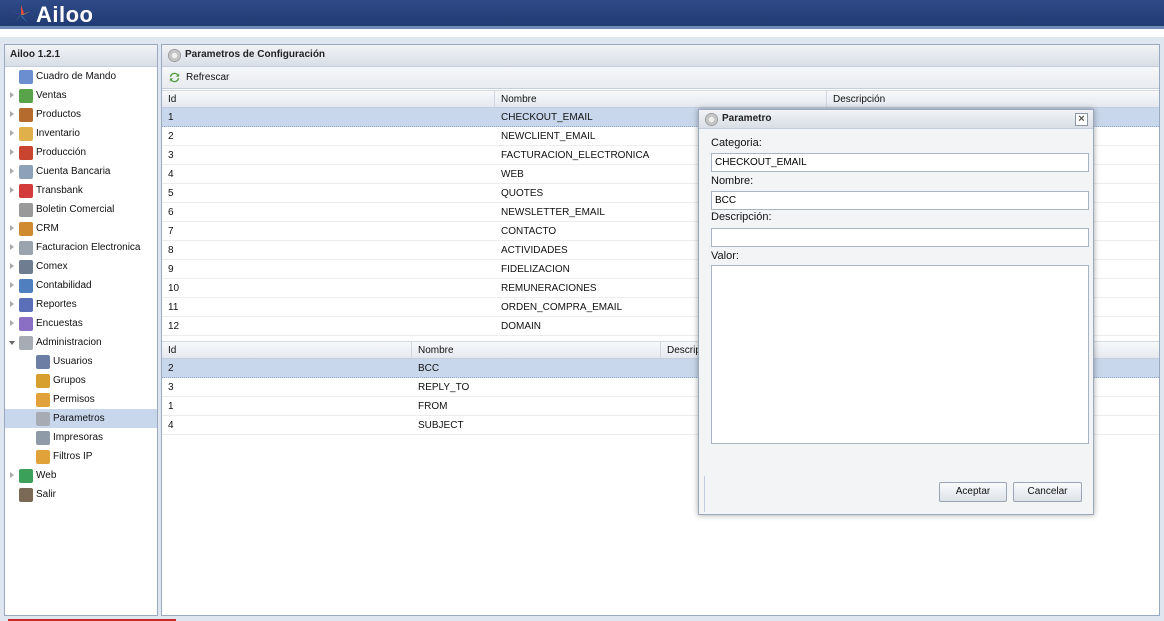  What do you see at coordinates (704, 494) in the screenshot?
I see `divider` at bounding box center [704, 494].